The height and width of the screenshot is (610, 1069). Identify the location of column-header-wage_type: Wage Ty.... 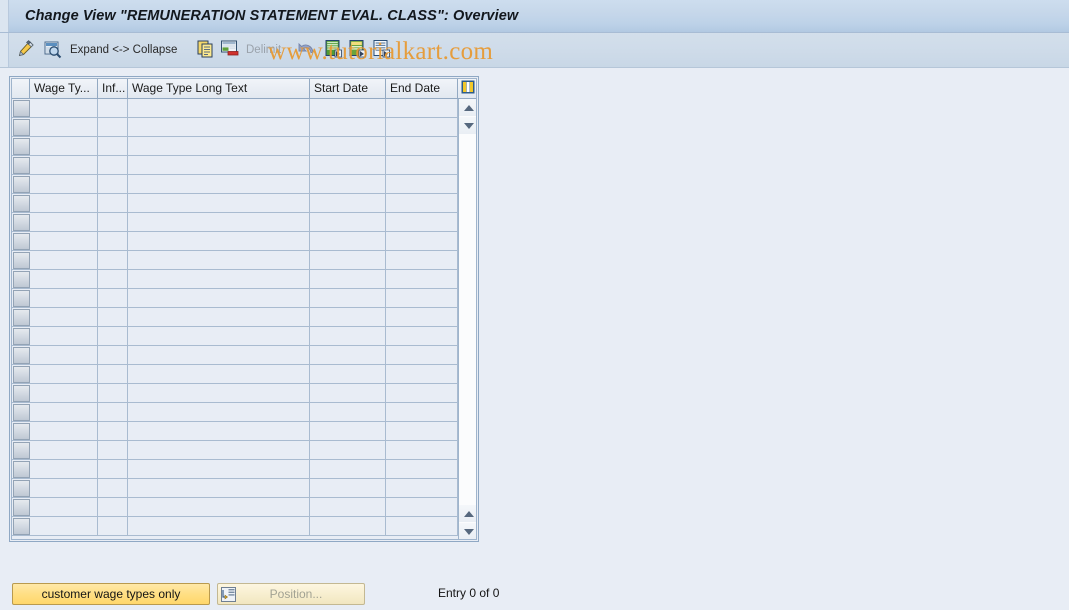
(64, 88).